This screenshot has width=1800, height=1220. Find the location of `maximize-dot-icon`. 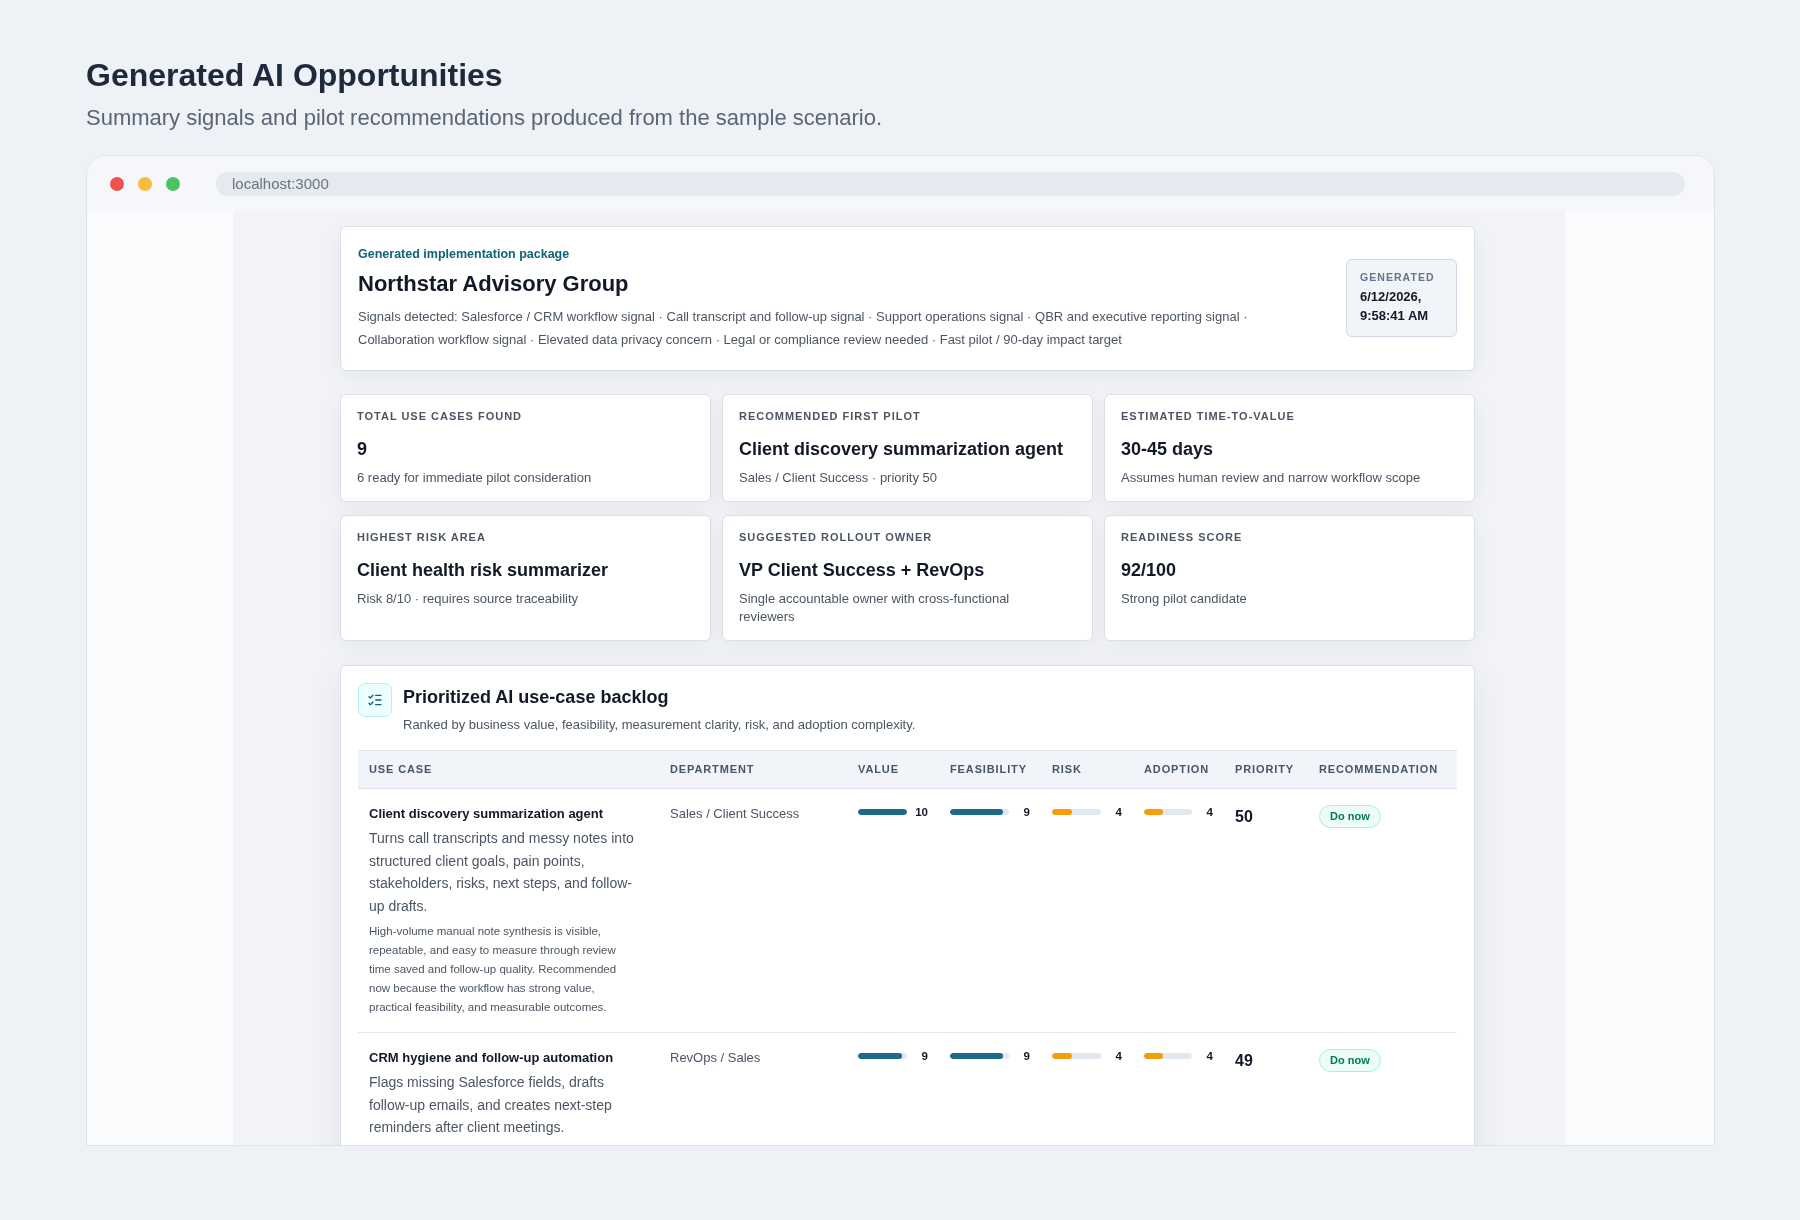

maximize-dot-icon is located at coordinates (173, 183).